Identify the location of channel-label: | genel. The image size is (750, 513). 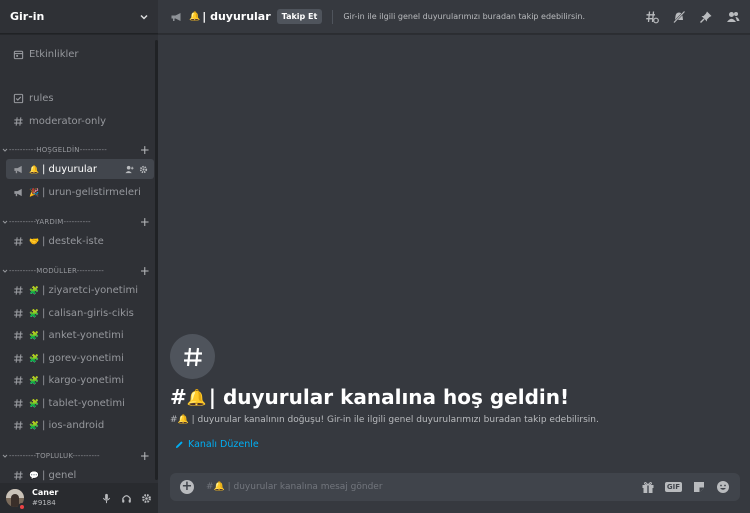
(59, 475).